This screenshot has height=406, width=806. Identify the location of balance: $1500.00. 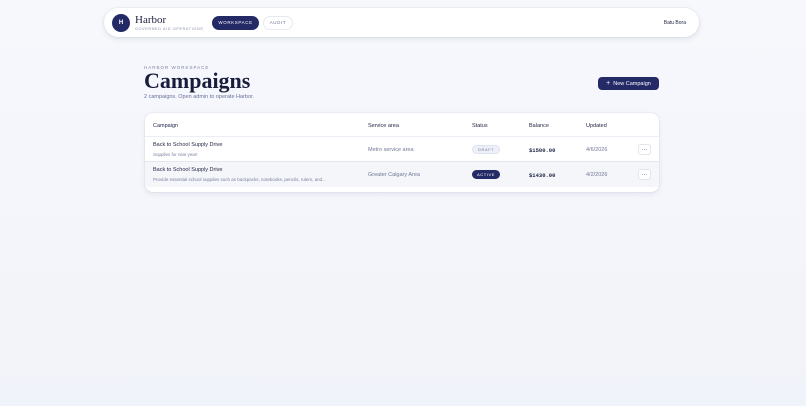
(542, 150).